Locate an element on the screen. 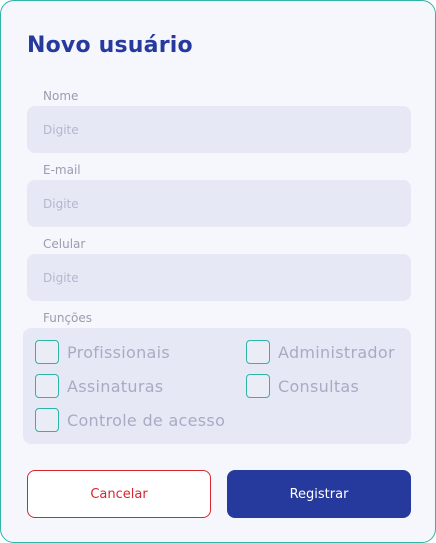 Image resolution: width=436 pixels, height=543 pixels. cancel-button: Cancelar is located at coordinates (119, 494).